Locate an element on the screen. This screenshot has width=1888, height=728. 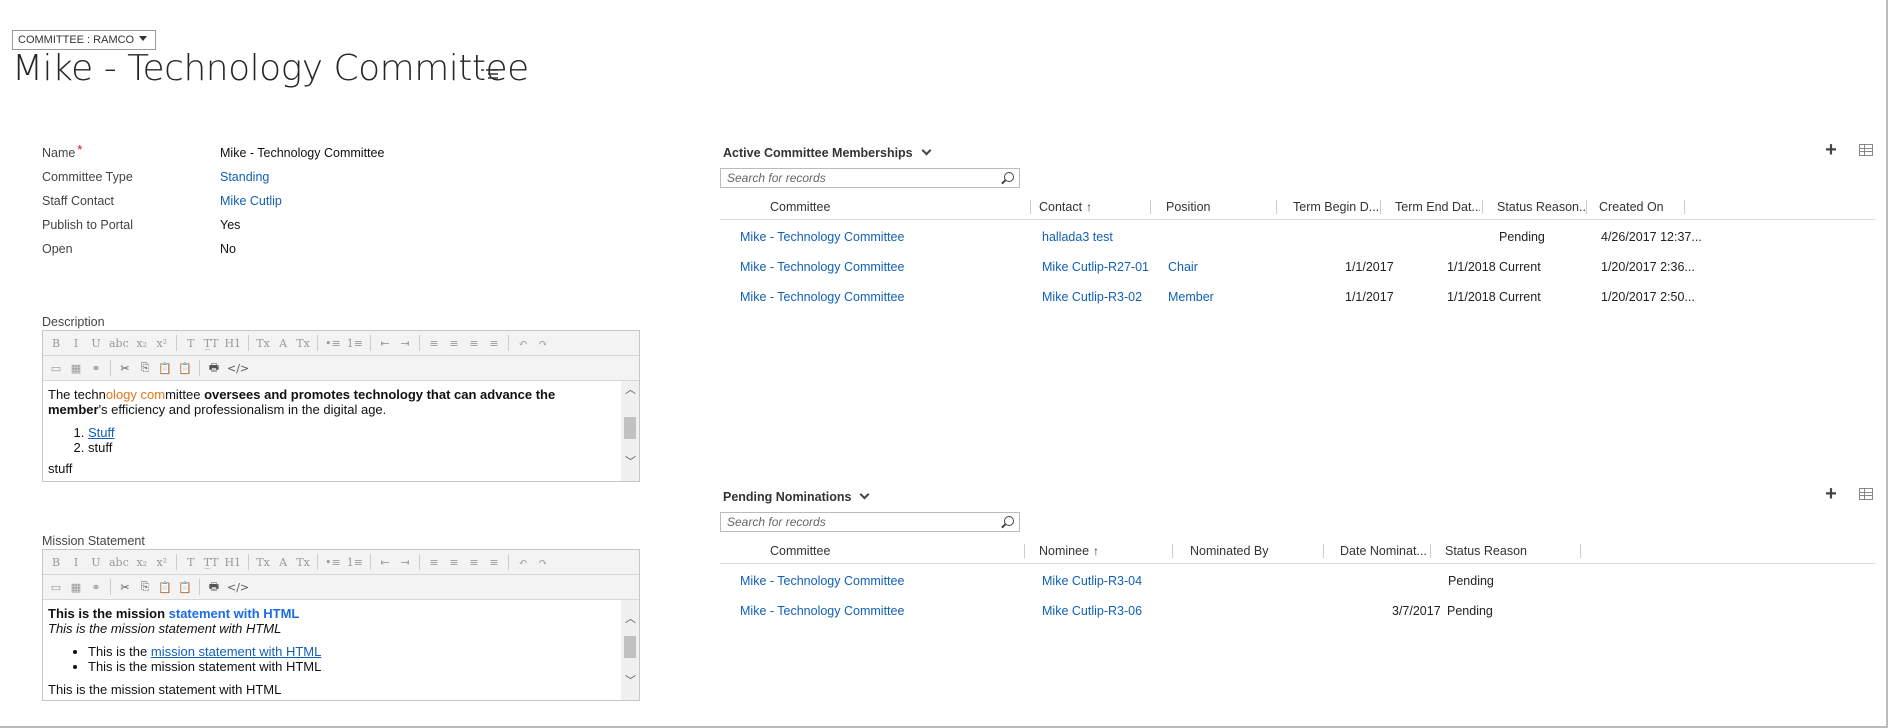
toolbar-button-7: 🖶 is located at coordinates (214, 587).